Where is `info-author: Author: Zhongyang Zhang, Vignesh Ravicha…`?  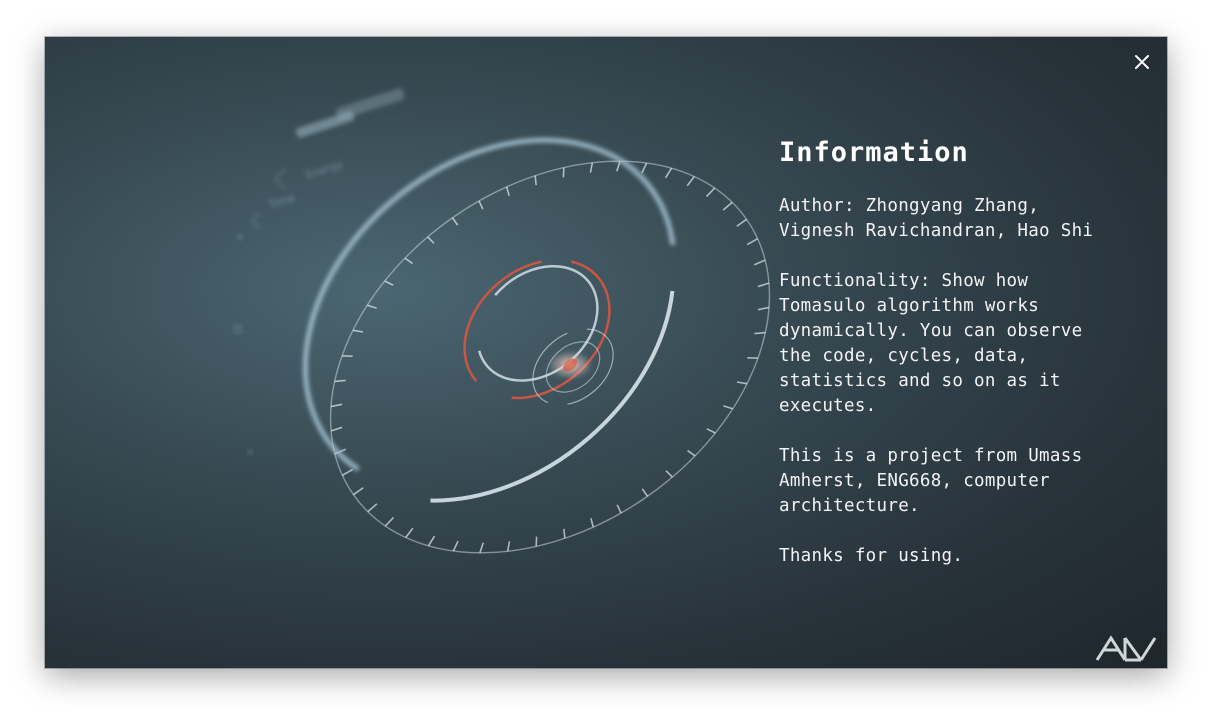
info-author: Author: Zhongyang Zhang, Vignesh Ravicha… is located at coordinates (936, 218).